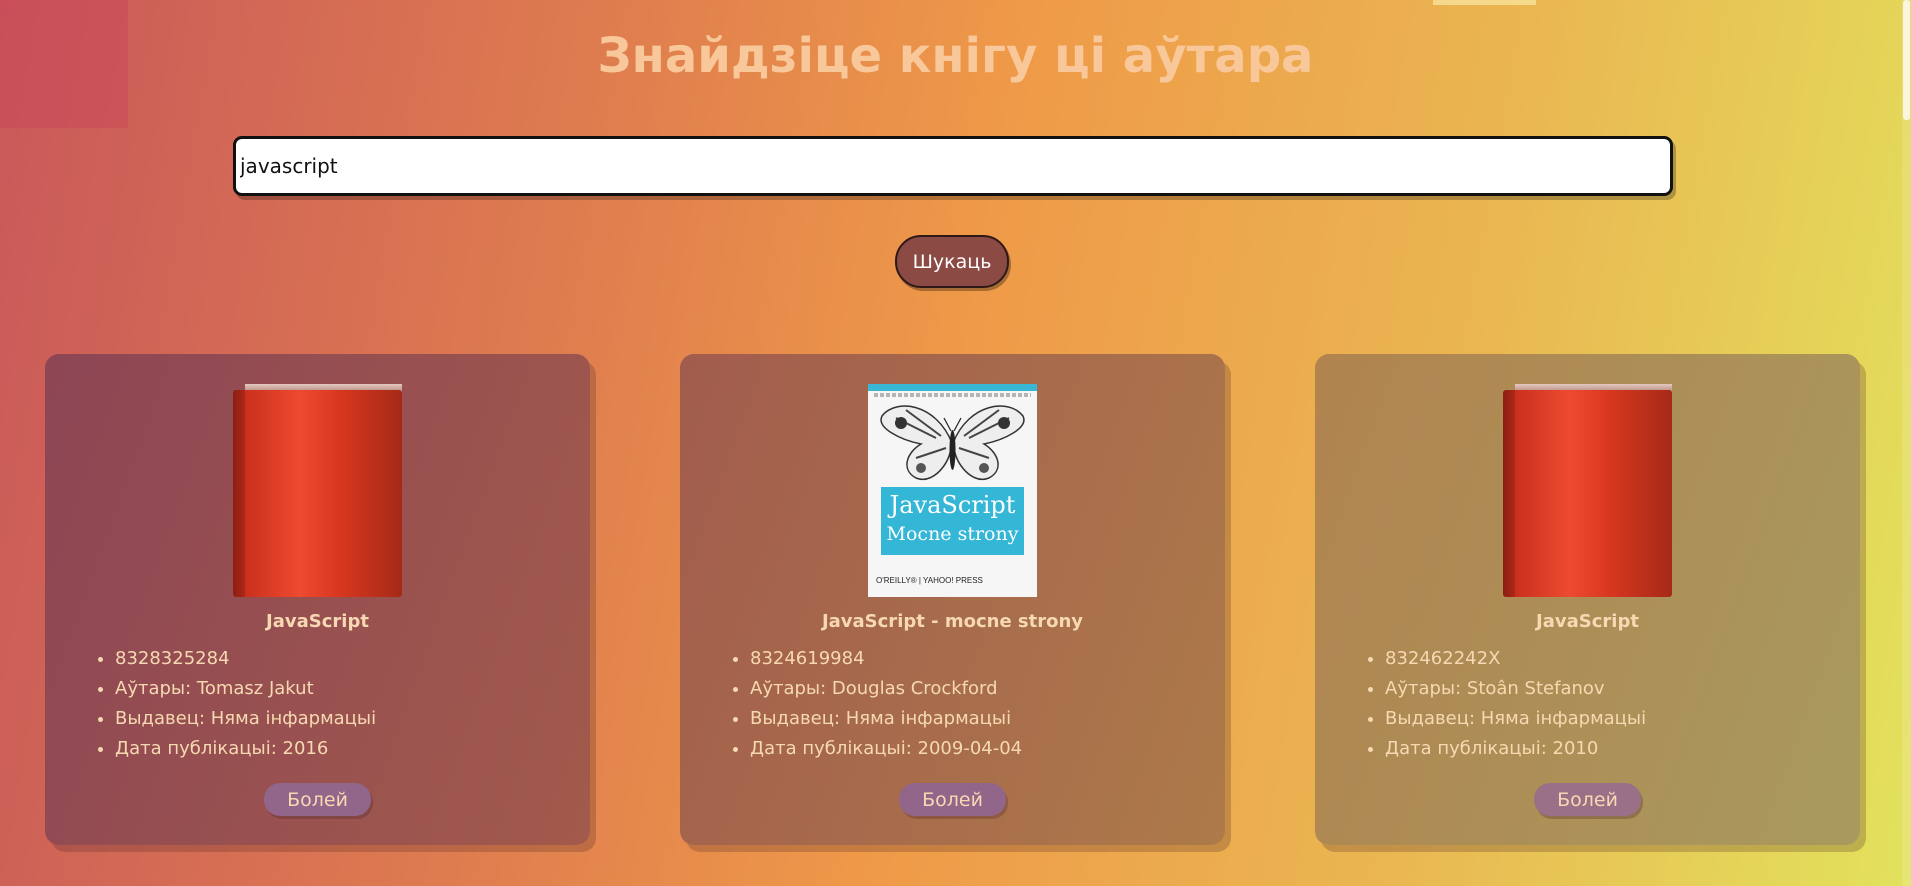  Describe the element at coordinates (952, 261) in the screenshot. I see `search-button: Шукаць` at that location.